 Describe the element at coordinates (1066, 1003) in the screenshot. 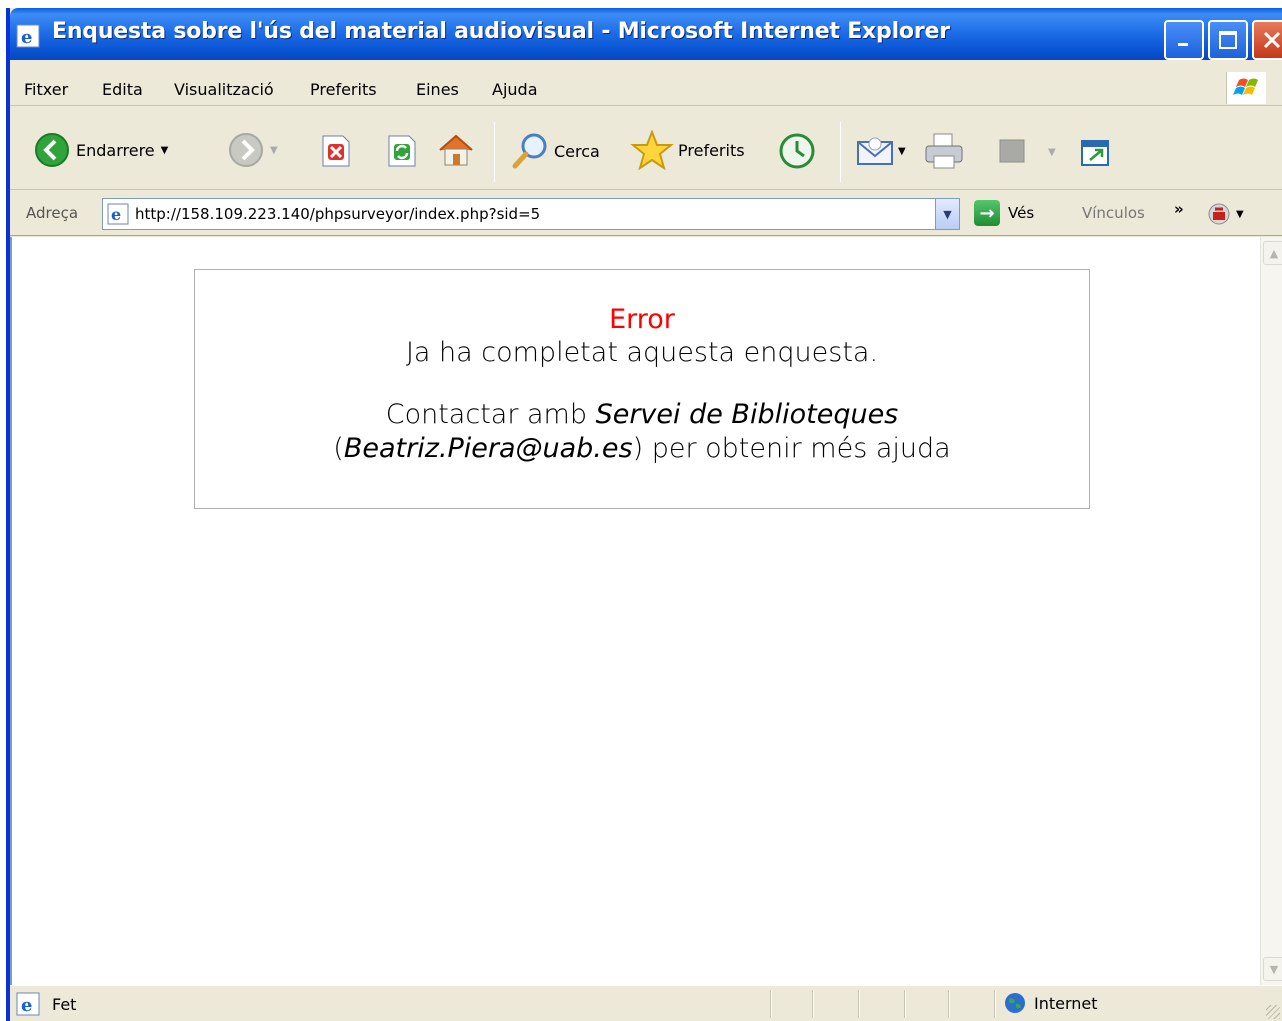

I see `zone-label: Internet` at that location.